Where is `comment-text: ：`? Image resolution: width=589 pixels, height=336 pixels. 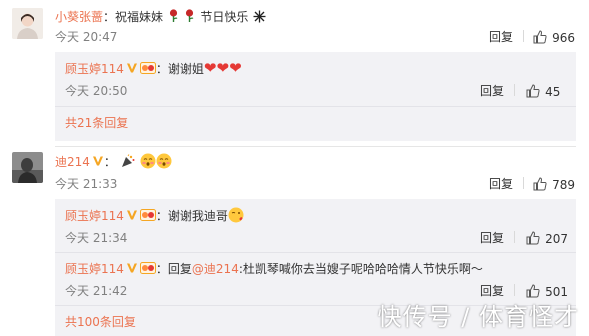
comment-text: ： is located at coordinates (109, 162).